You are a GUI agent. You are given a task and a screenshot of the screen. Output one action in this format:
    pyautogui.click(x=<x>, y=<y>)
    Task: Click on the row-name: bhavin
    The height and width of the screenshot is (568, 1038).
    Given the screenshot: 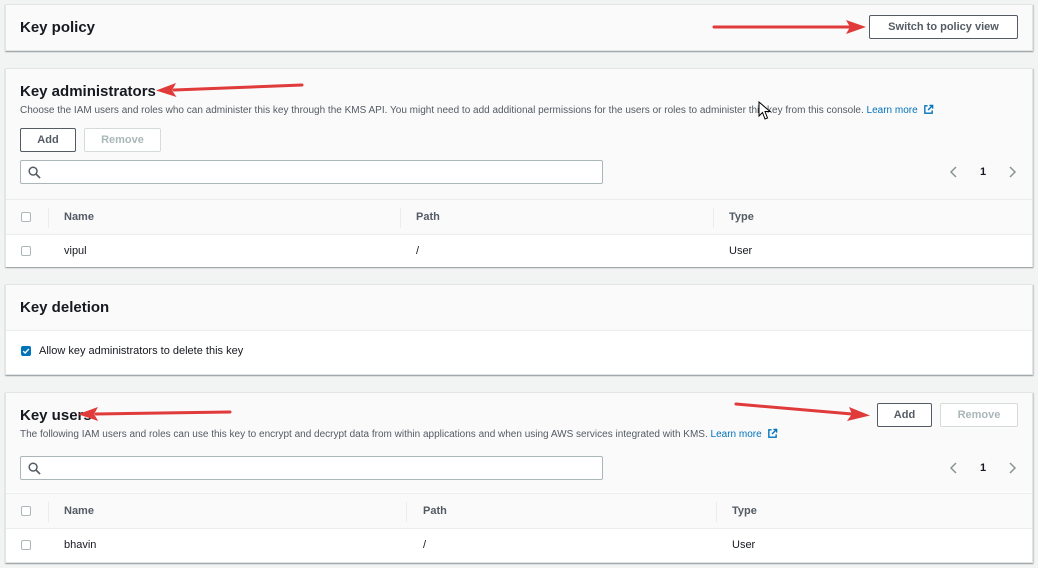 What is the action you would take?
    pyautogui.click(x=80, y=545)
    